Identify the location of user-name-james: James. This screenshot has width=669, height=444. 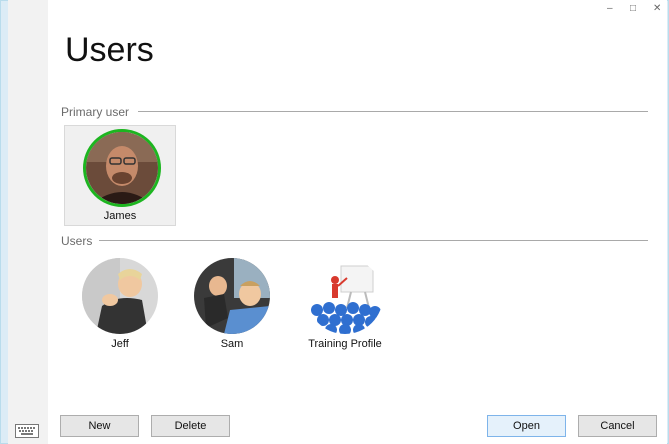
(120, 216).